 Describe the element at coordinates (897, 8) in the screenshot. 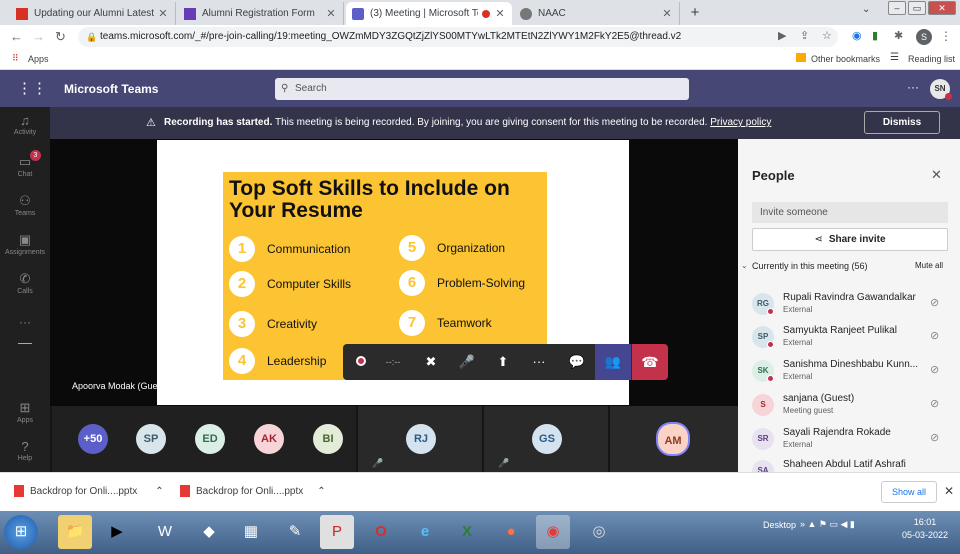

I see `minimize-button: –` at that location.